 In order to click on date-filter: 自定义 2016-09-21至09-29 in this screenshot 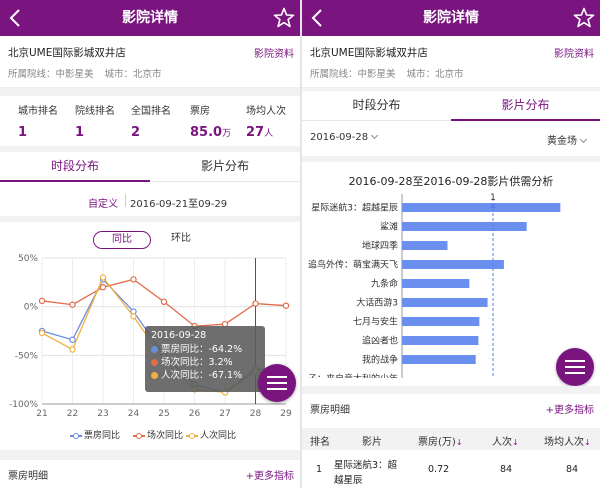, I will do `click(150, 201)`.